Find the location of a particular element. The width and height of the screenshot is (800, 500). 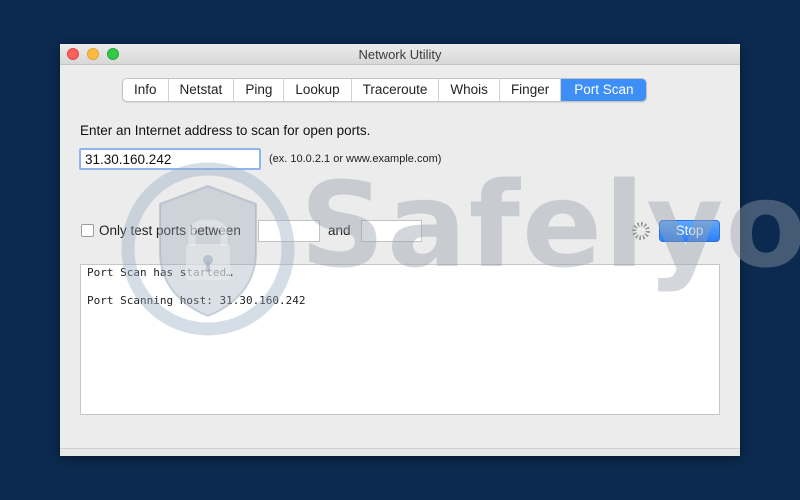

tab-netstat: Netstat is located at coordinates (202, 90).